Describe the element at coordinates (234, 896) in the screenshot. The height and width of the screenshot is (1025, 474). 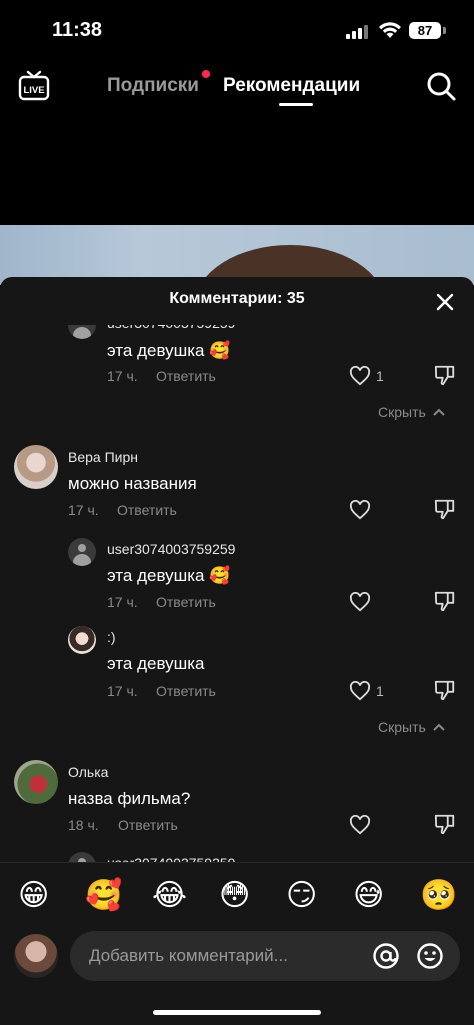
I see `emoji-button: 😳` at that location.